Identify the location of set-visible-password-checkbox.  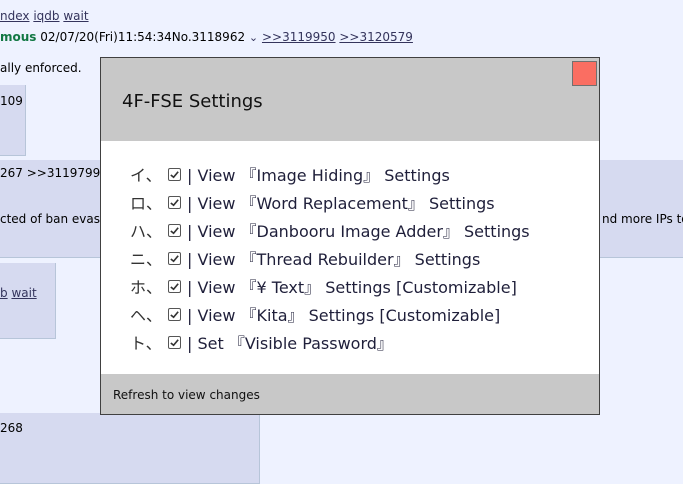
(174, 342).